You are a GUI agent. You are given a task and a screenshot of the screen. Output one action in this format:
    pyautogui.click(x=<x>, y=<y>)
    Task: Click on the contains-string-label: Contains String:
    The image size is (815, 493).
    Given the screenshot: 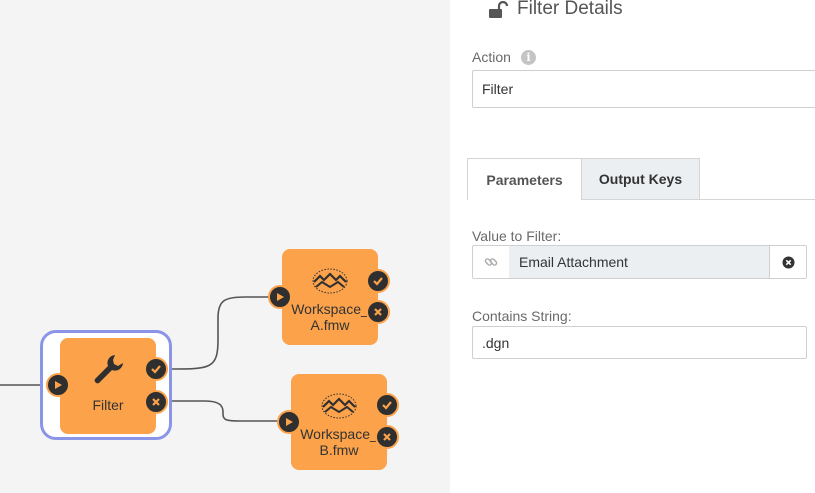 What is the action you would take?
    pyautogui.click(x=522, y=316)
    